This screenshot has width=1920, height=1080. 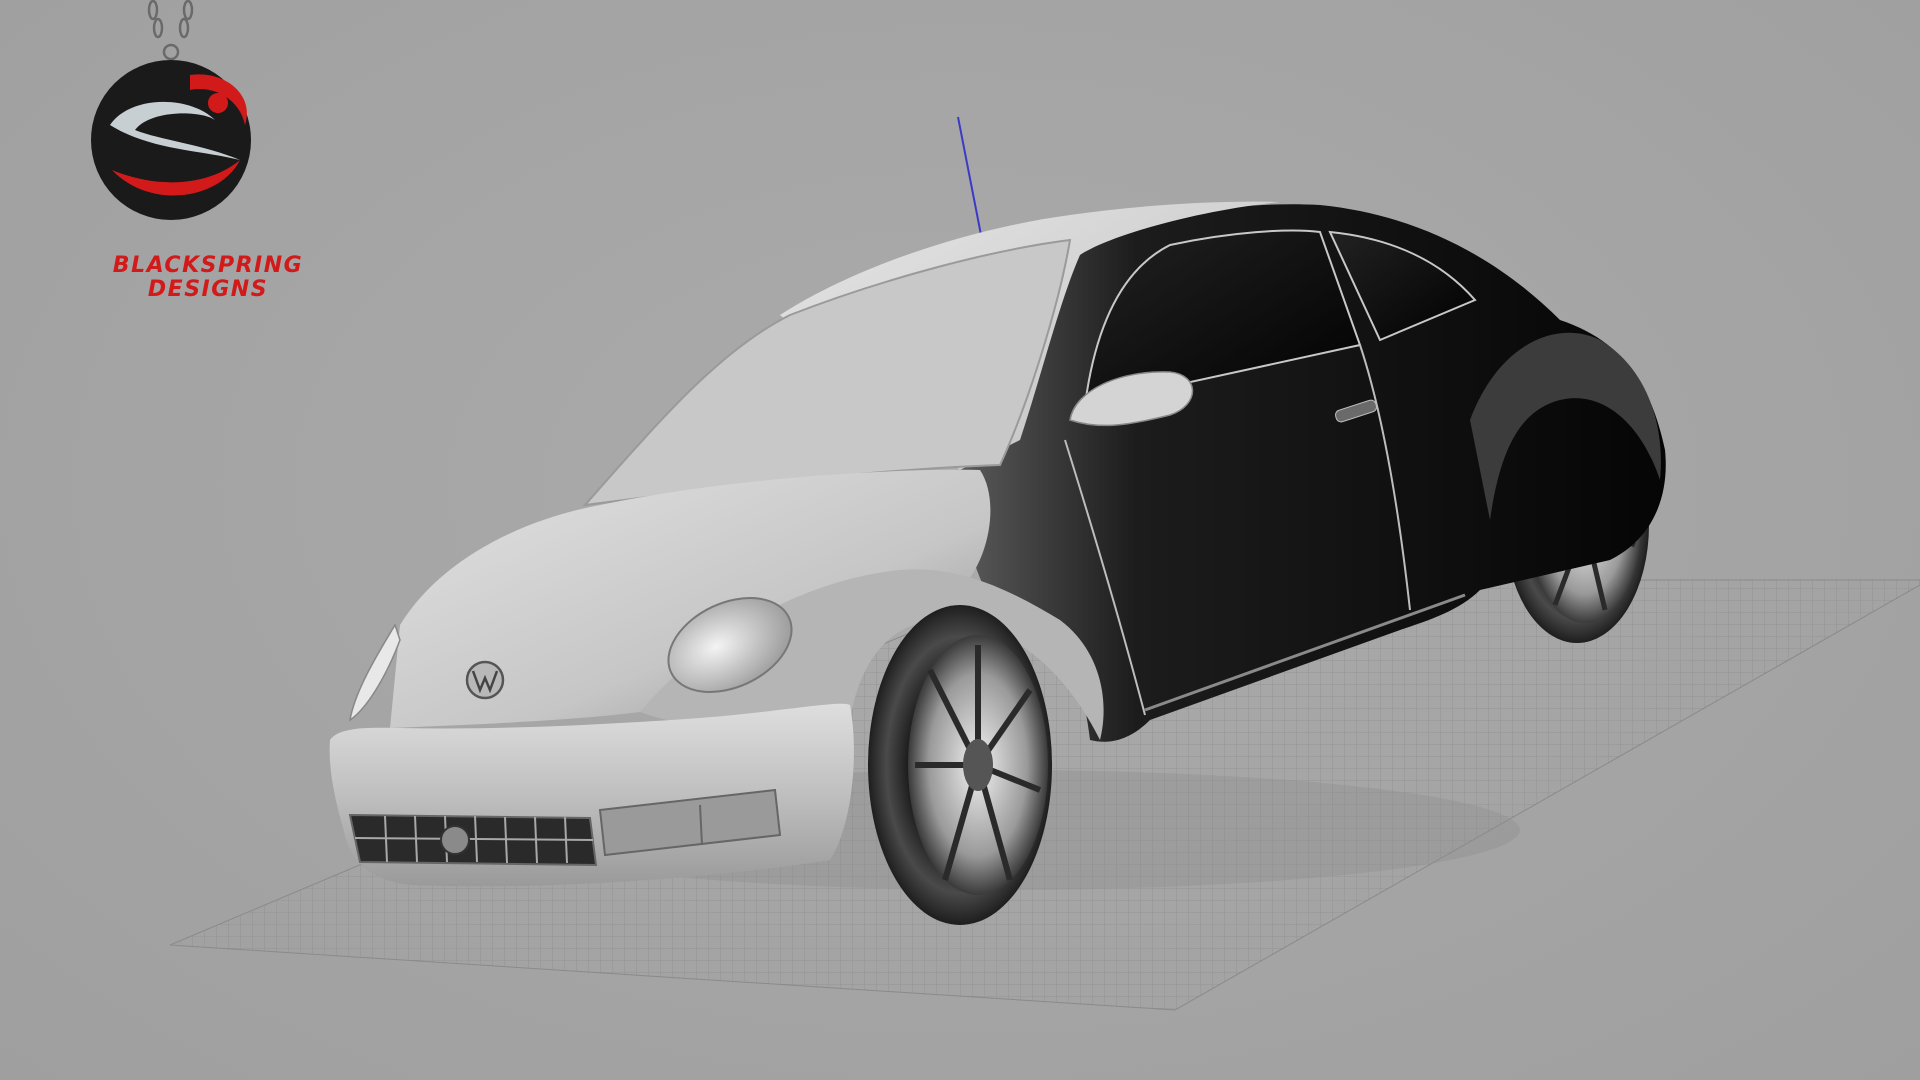 What do you see at coordinates (960, 765) in the screenshot?
I see `front-wheel` at bounding box center [960, 765].